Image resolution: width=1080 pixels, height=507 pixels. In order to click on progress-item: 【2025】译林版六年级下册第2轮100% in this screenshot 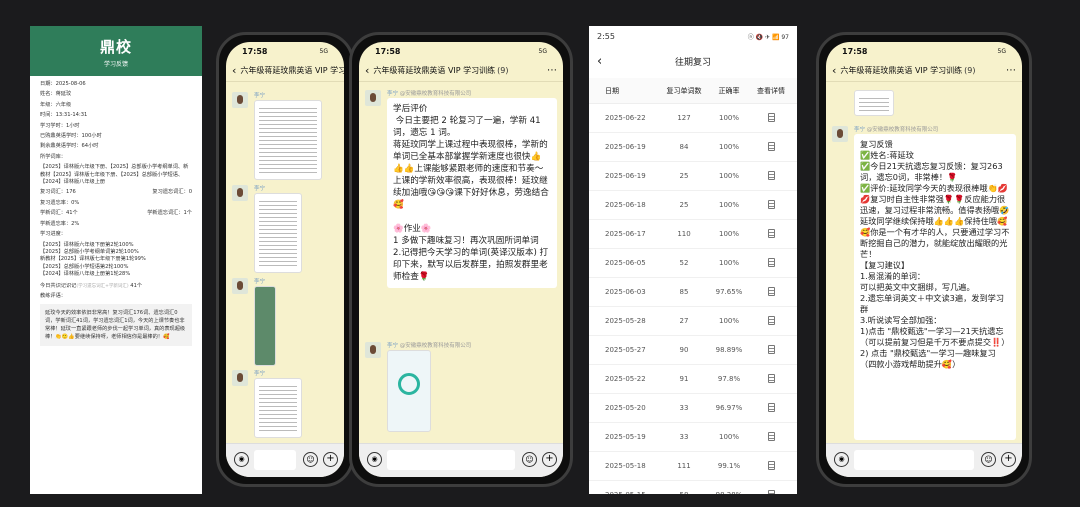, I will do `click(87, 244)`.